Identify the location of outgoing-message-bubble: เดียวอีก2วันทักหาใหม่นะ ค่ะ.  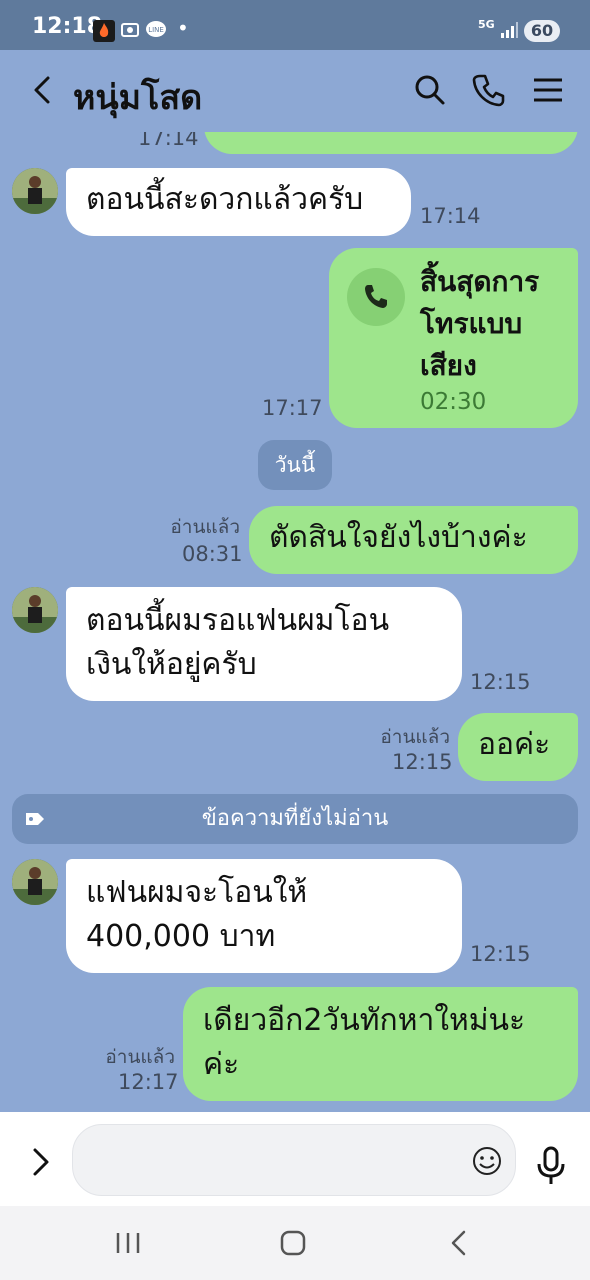
(380, 1044).